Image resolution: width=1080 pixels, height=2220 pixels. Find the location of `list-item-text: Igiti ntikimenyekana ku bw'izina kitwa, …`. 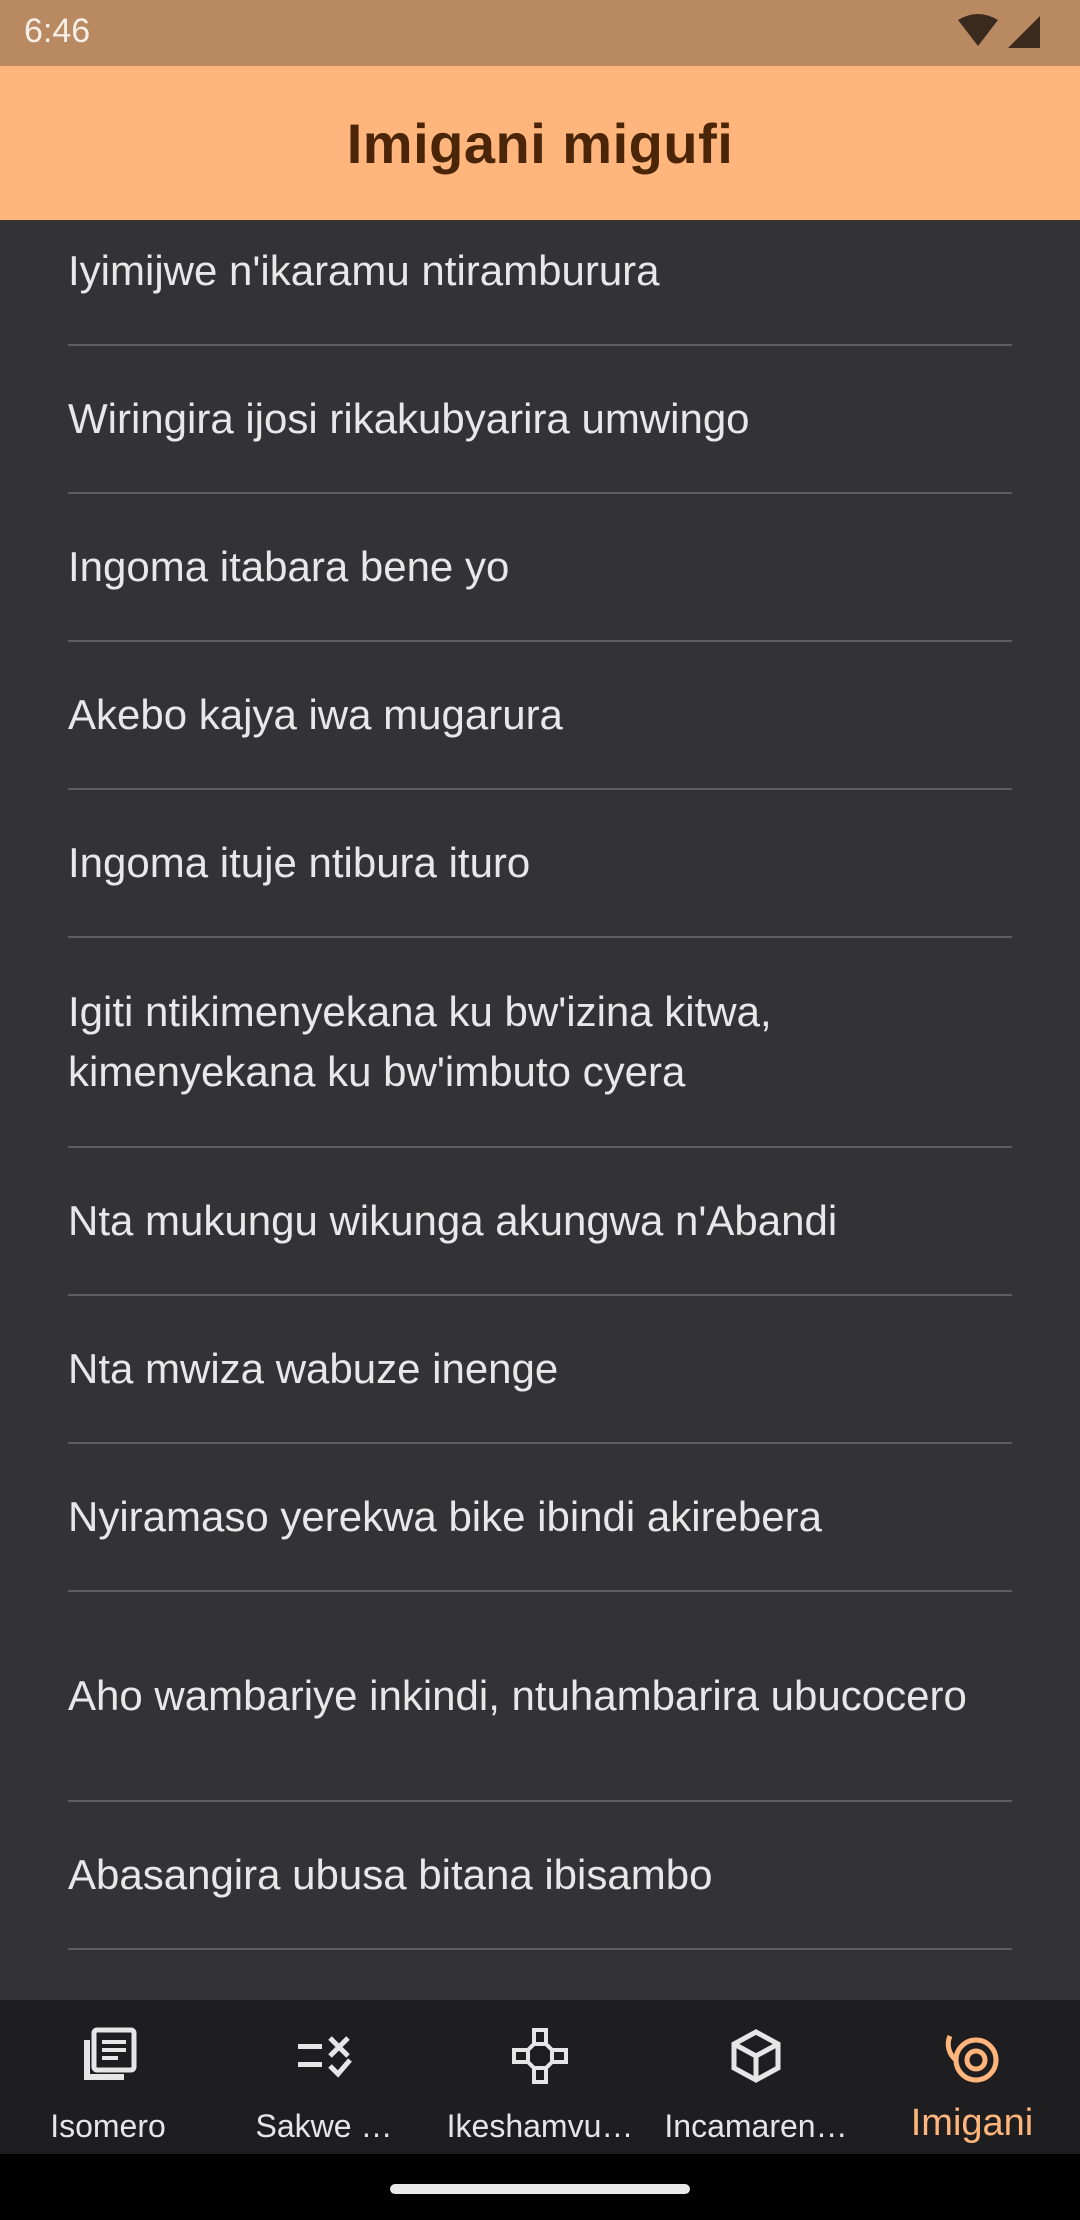

list-item-text: Igiti ntikimenyekana ku bw'izina kitwa, … is located at coordinates (420, 1041).